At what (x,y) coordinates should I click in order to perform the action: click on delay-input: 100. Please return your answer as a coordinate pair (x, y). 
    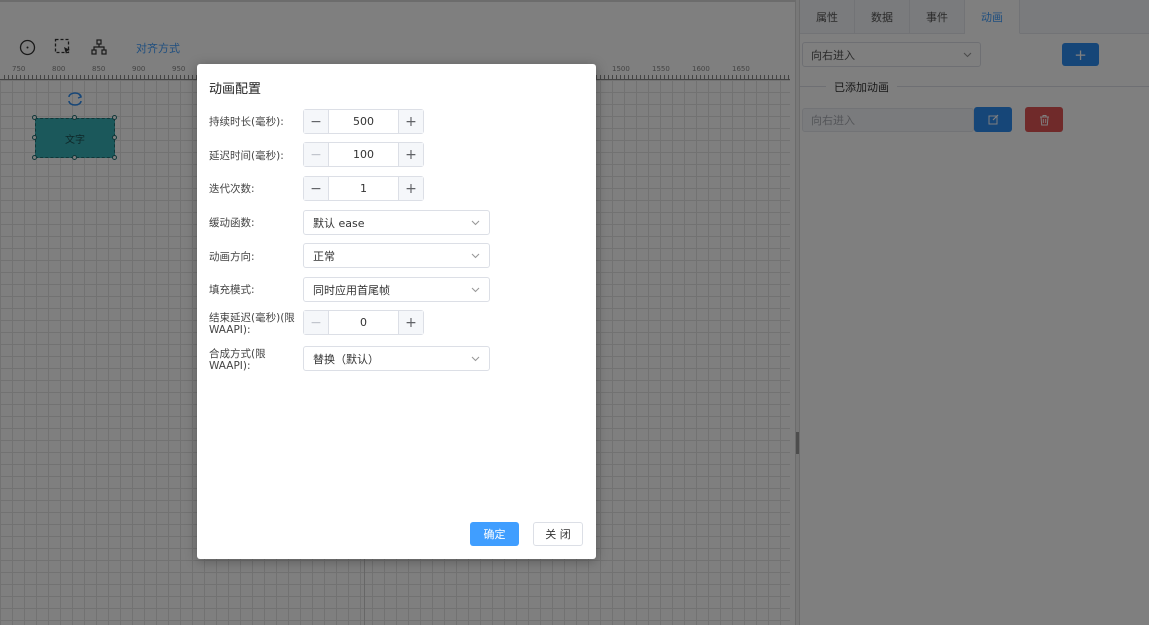
    Looking at the image, I should click on (363, 154).